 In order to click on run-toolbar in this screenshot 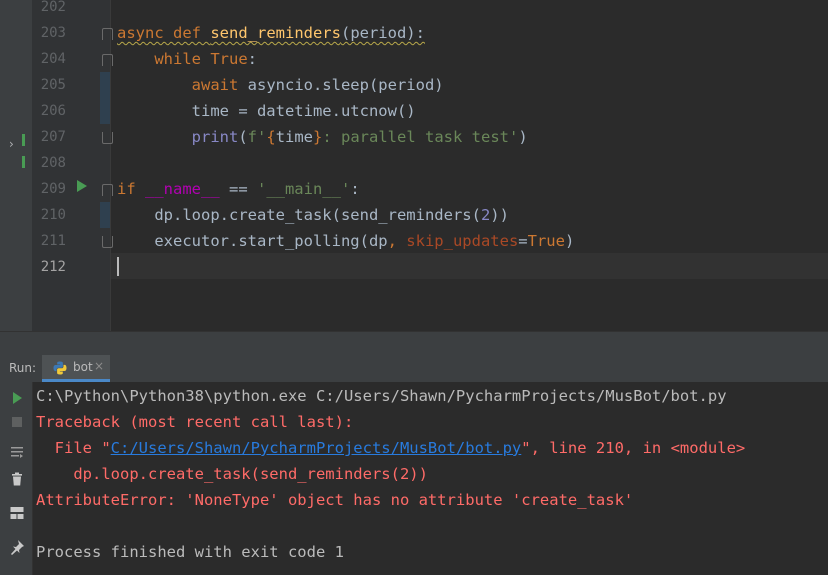, I will do `click(16, 478)`.